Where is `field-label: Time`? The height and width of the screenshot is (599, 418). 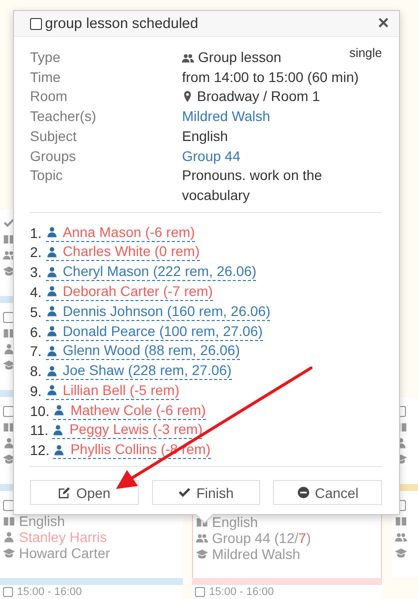 field-label: Time is located at coordinates (46, 77).